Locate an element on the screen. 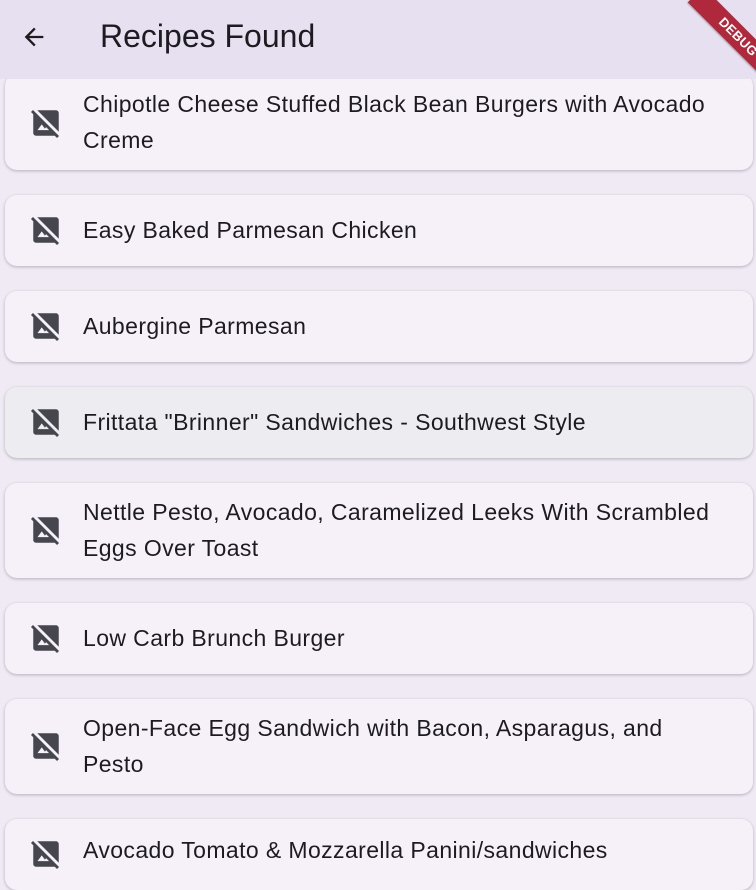 This screenshot has height=890, width=756. arrow-back-icon is located at coordinates (34, 37).